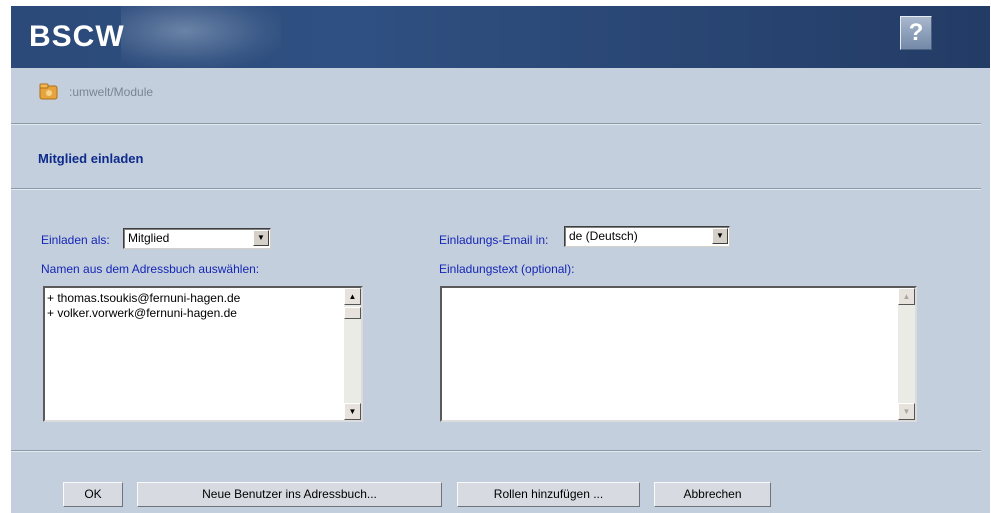 Image resolution: width=991 pixels, height=513 pixels. Describe the element at coordinates (93, 494) in the screenshot. I see `ok-button: OK` at that location.